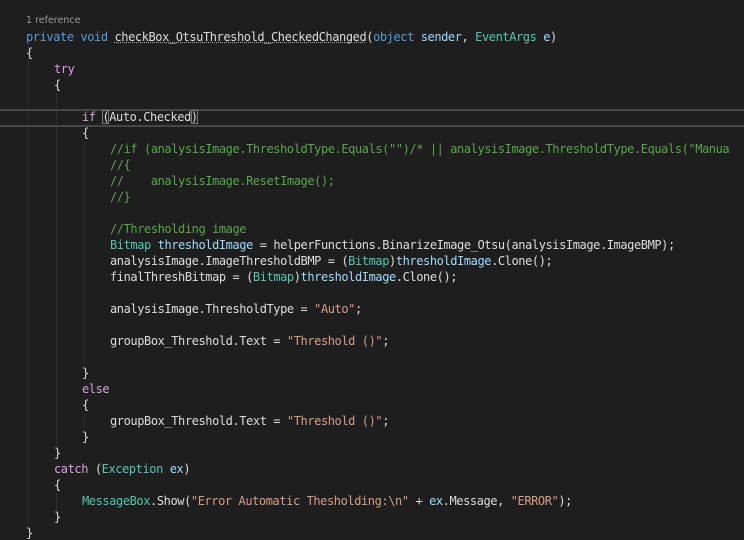 Image resolution: width=744 pixels, height=540 pixels. I want to click on string-literal: "ERROR", so click(534, 501).